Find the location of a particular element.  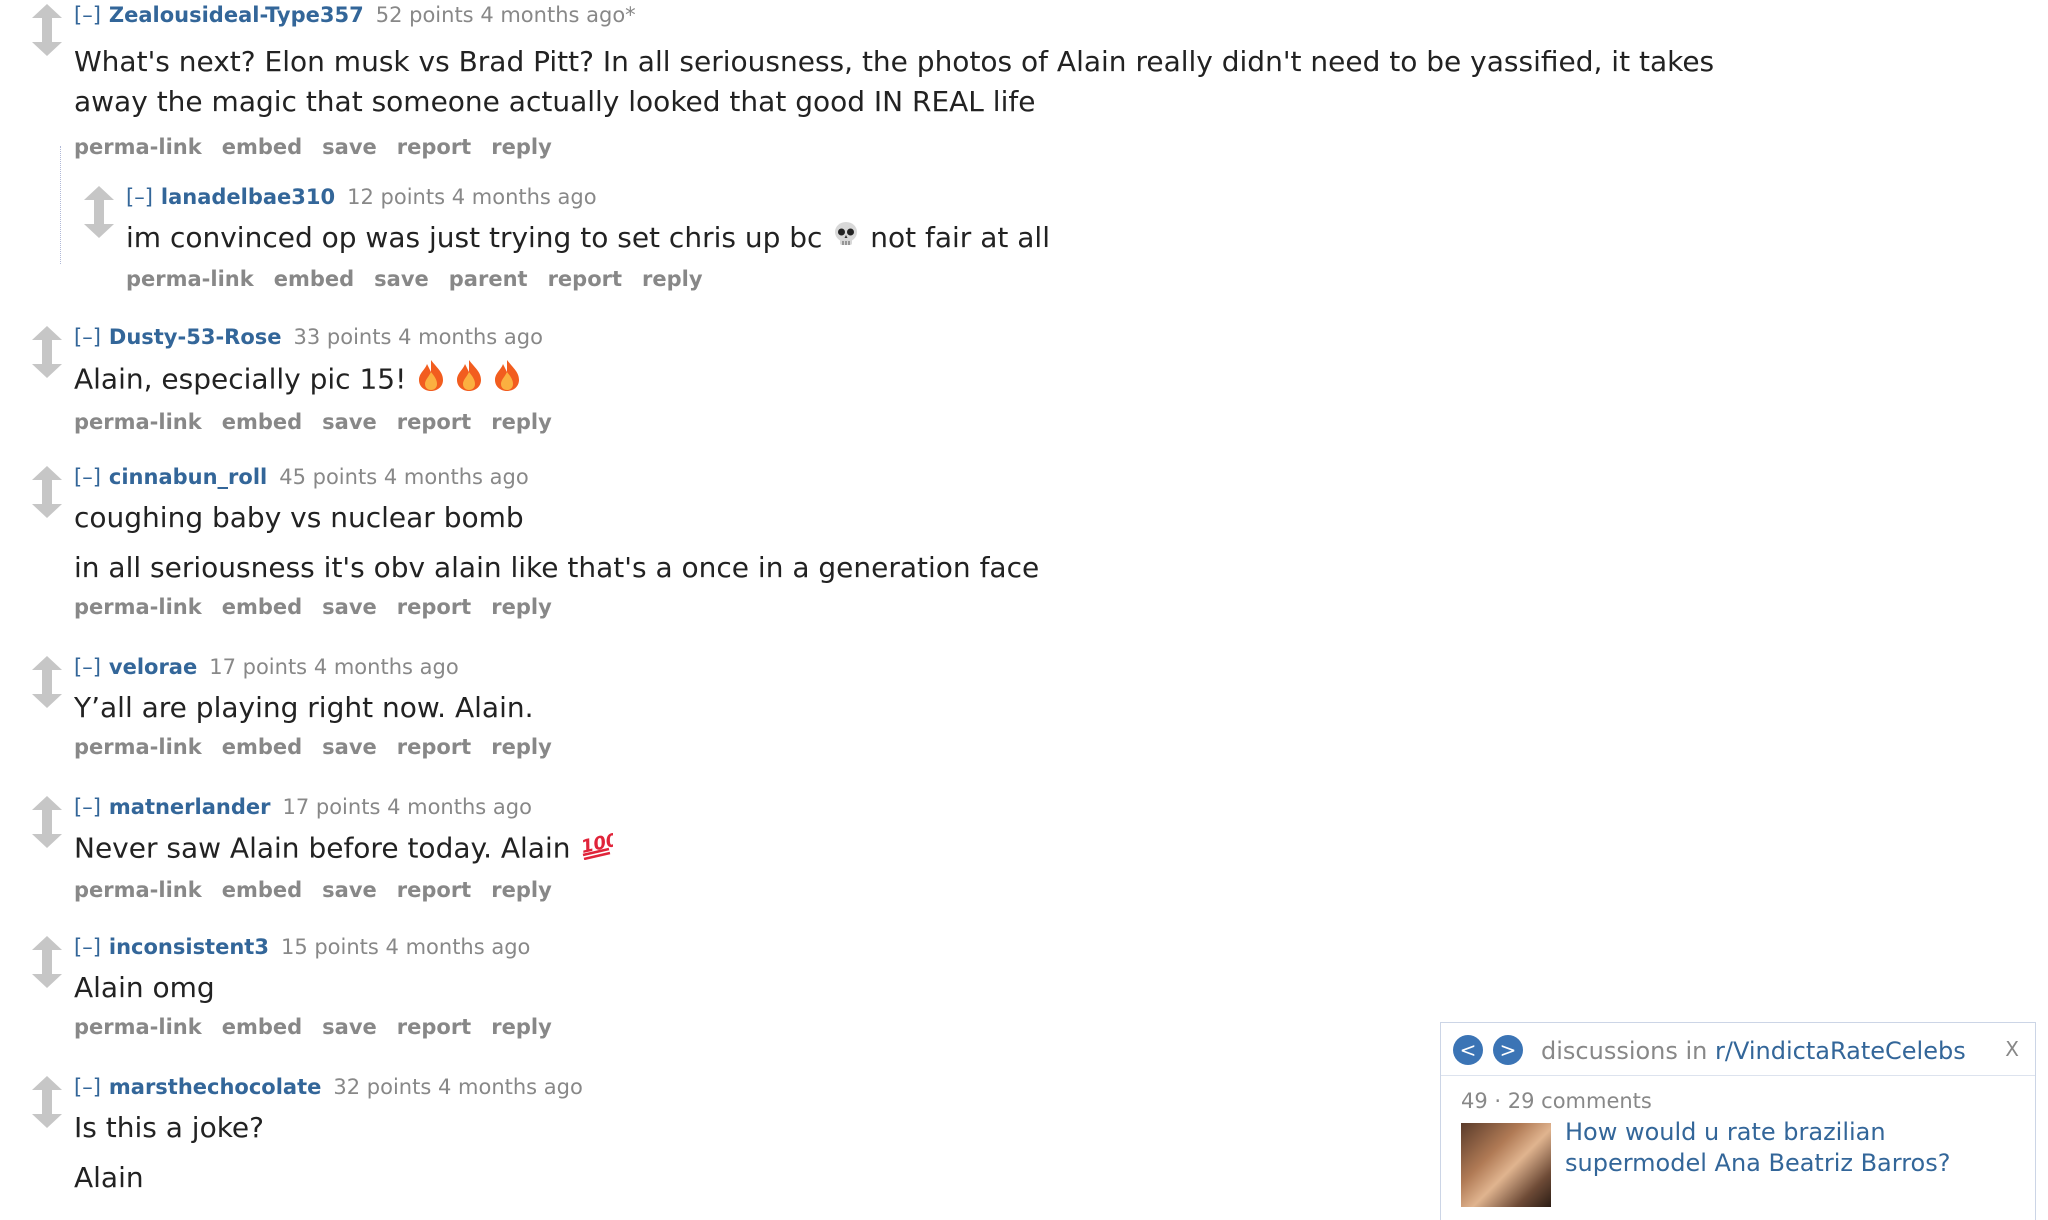

subreddit-link: r/VindictaRateCelebs is located at coordinates (1840, 1051).